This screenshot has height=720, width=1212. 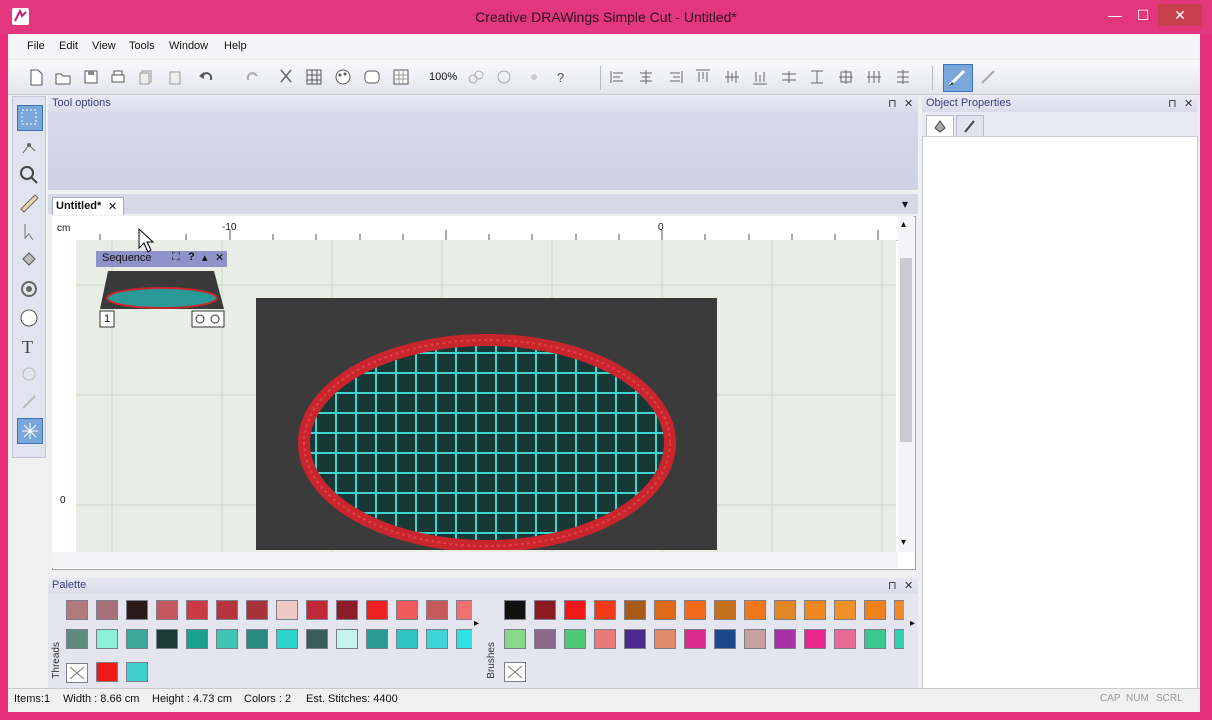 What do you see at coordinates (253, 77) in the screenshot?
I see `redo-icon` at bounding box center [253, 77].